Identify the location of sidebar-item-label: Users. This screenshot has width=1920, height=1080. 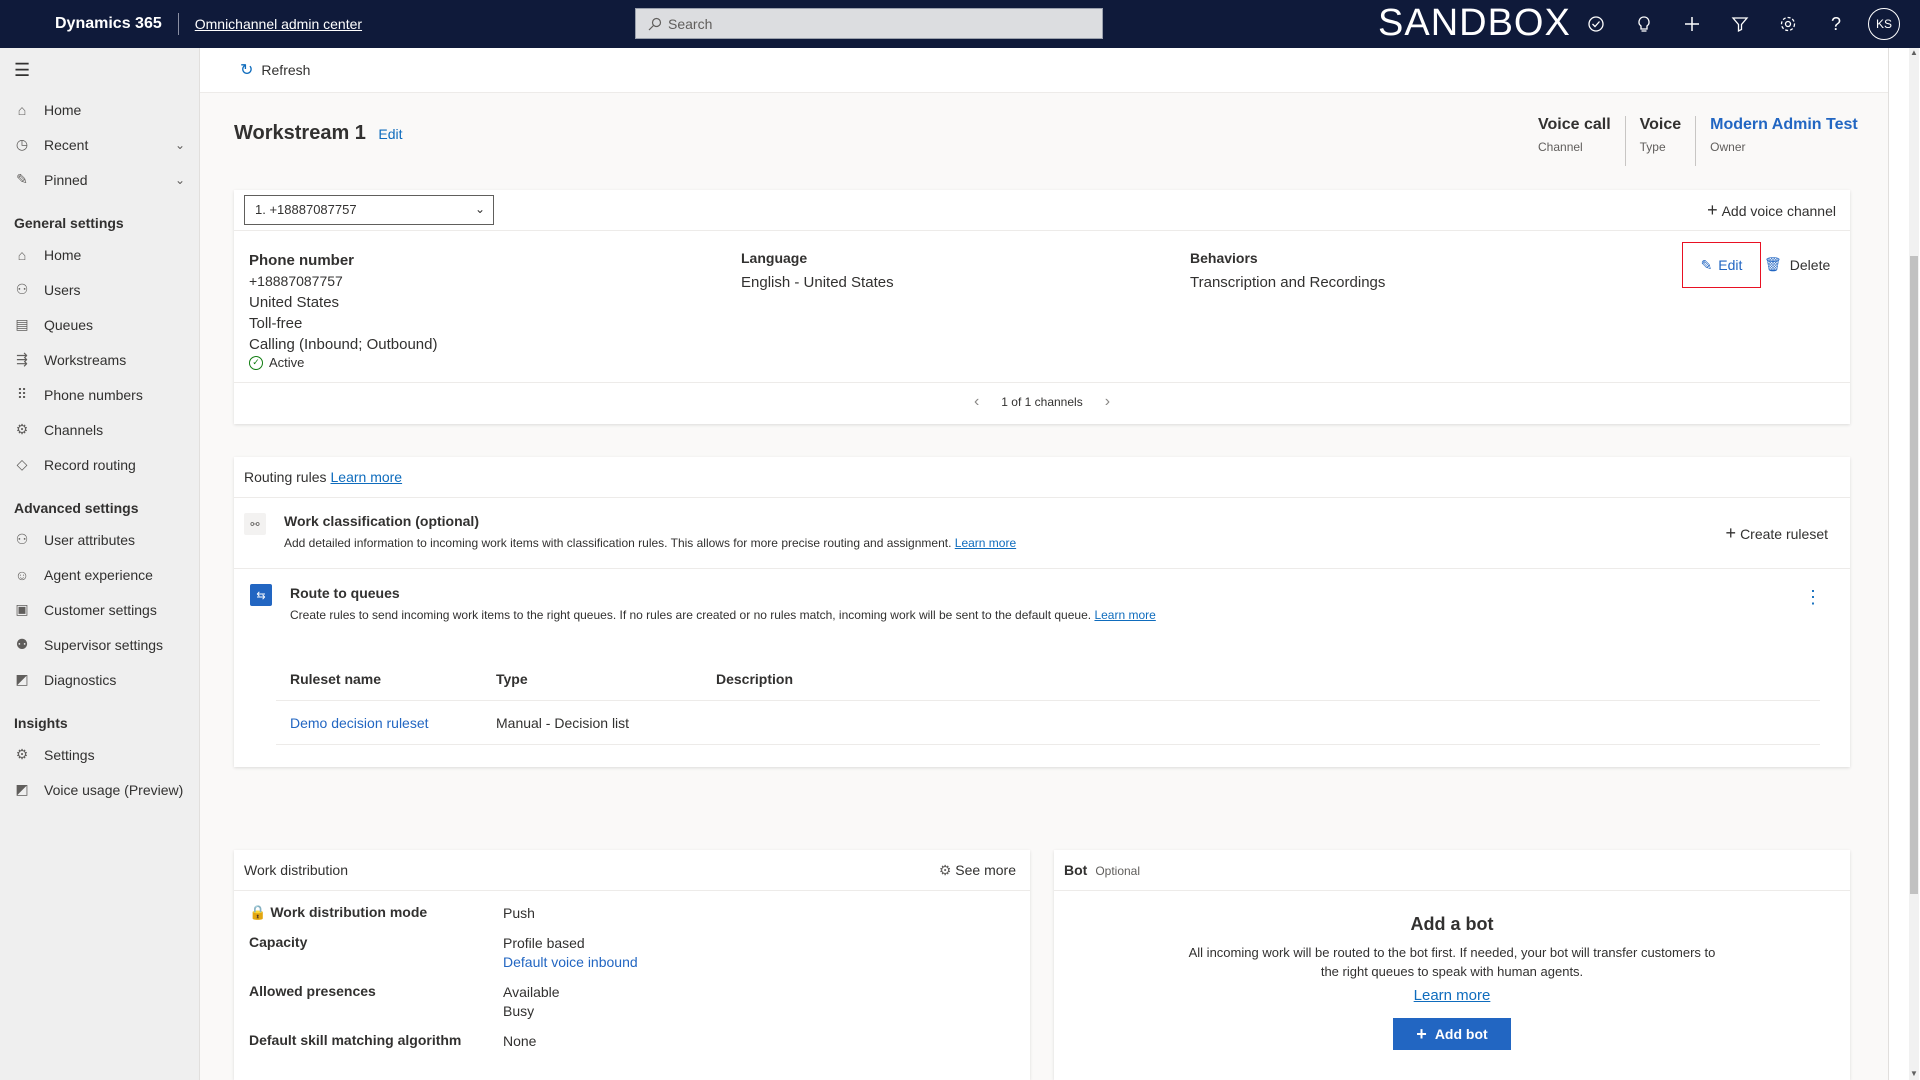
(62, 289).